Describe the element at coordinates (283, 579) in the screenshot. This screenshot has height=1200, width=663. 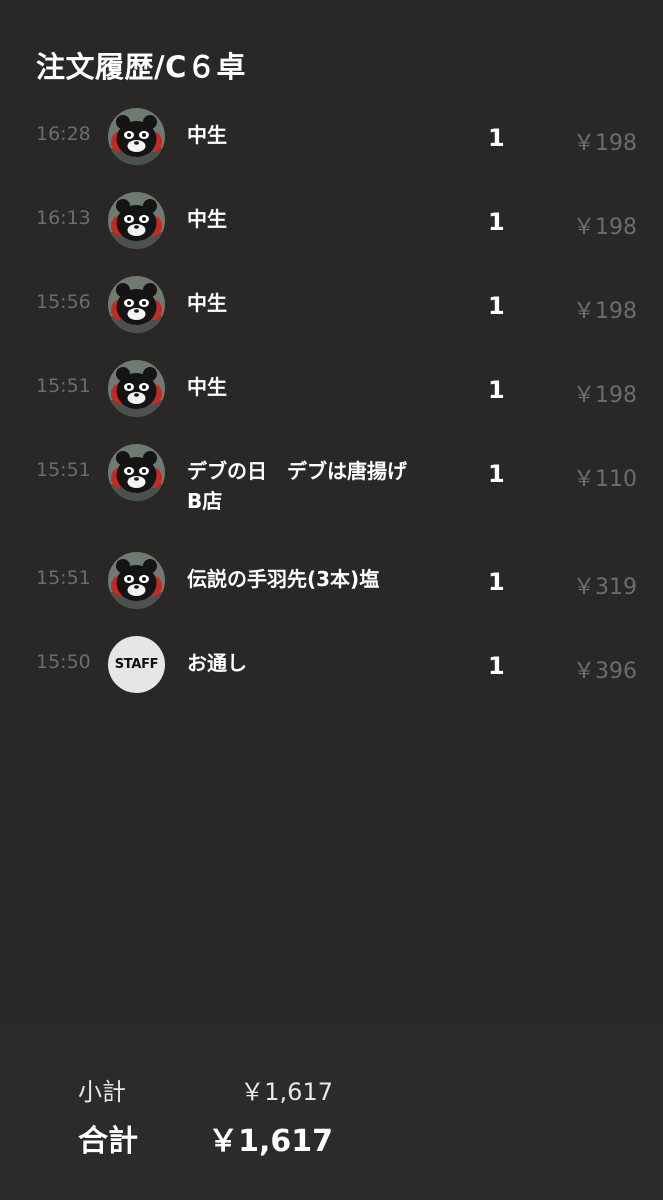
I see `order-item-name: 伝説の手羽先(3本)塩` at that location.